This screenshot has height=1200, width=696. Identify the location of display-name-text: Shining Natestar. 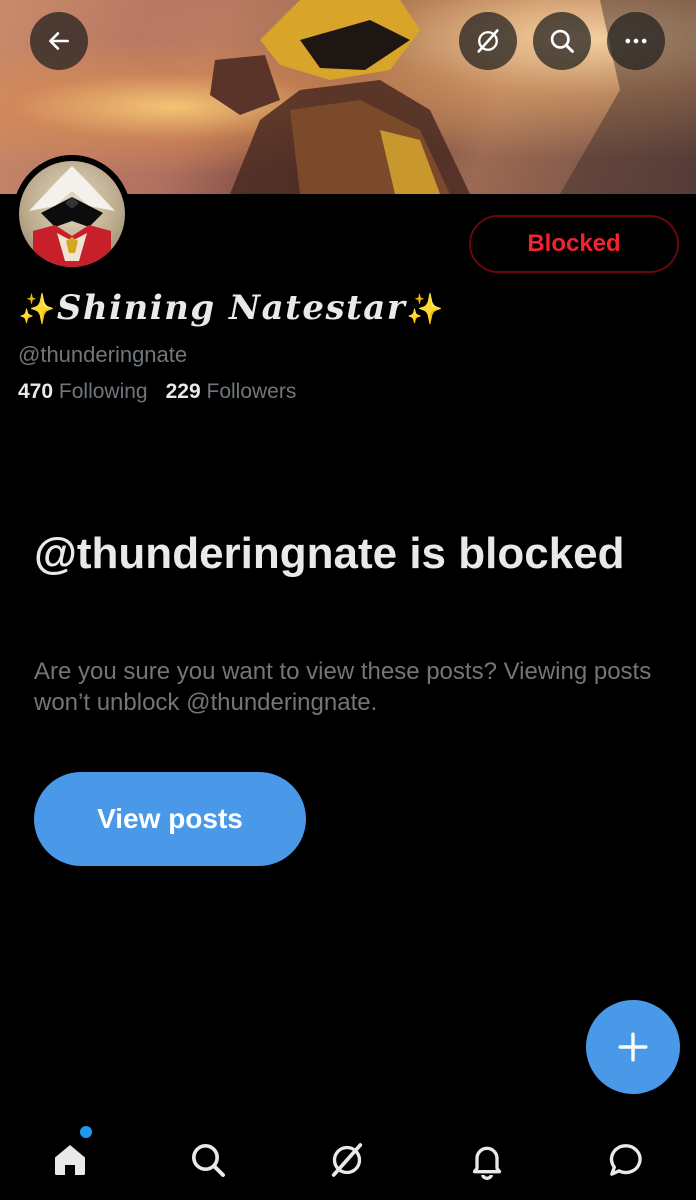
(231, 308).